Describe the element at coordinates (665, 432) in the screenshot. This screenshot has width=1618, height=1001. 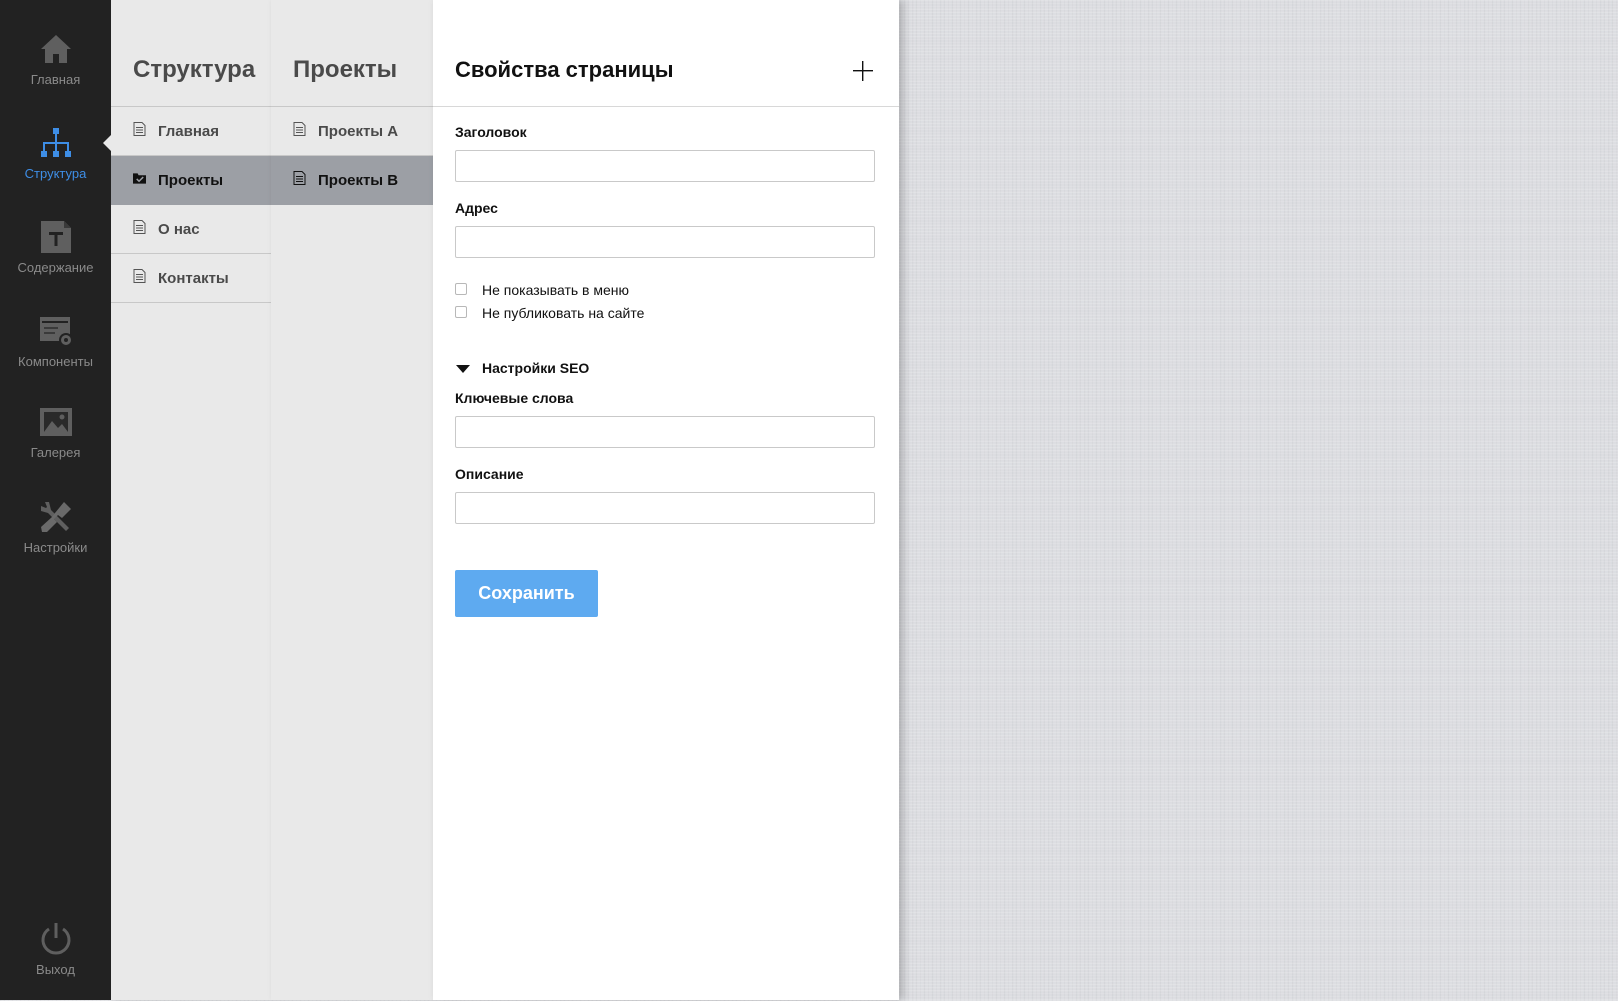
I see `keywords-field` at that location.